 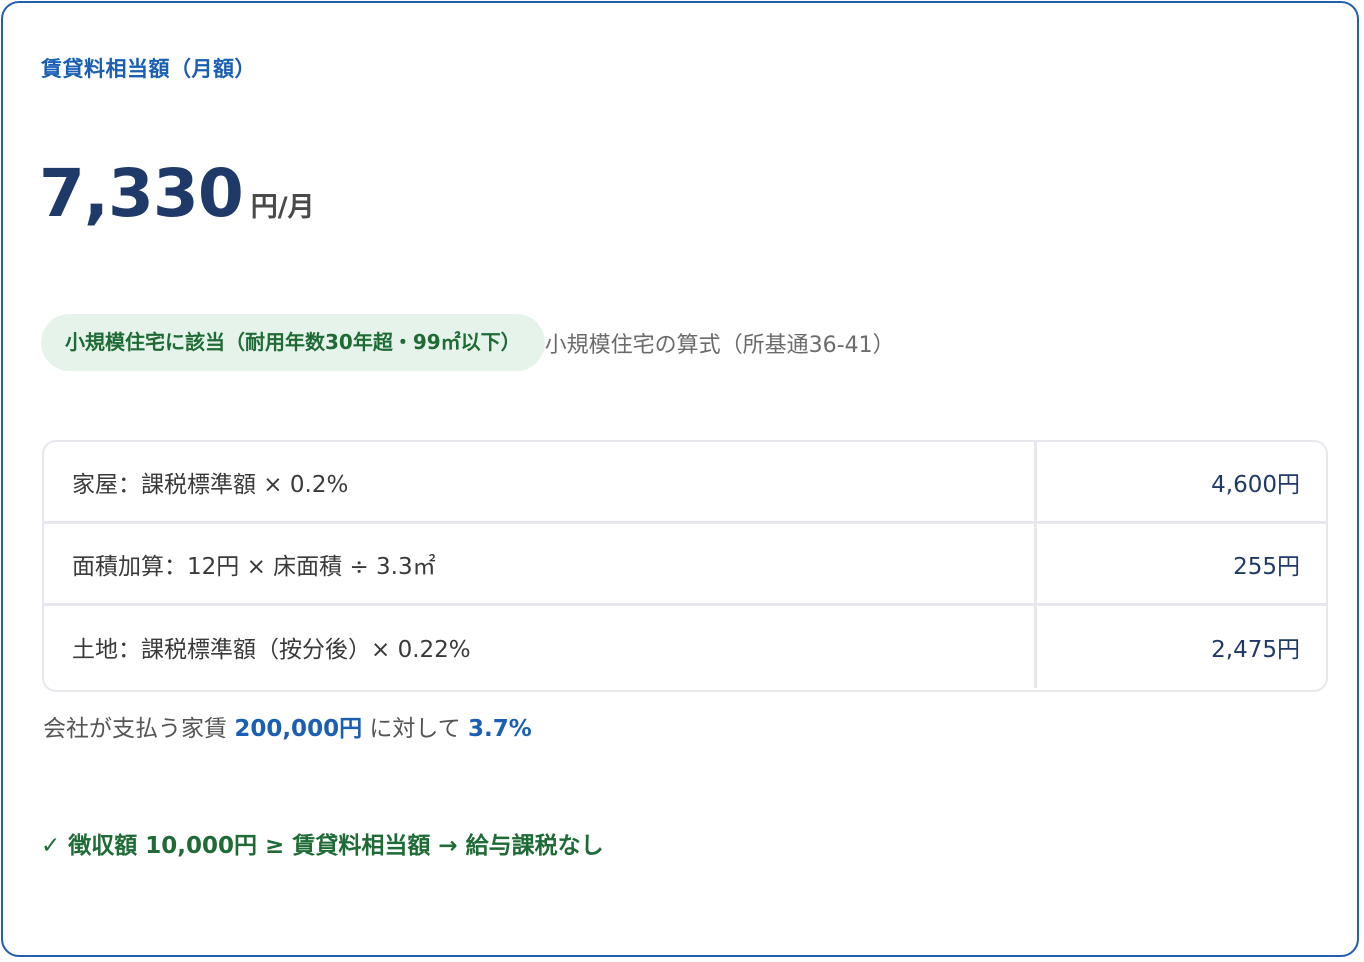 What do you see at coordinates (1255, 650) in the screenshot?
I see `row-value: 2,475円` at bounding box center [1255, 650].